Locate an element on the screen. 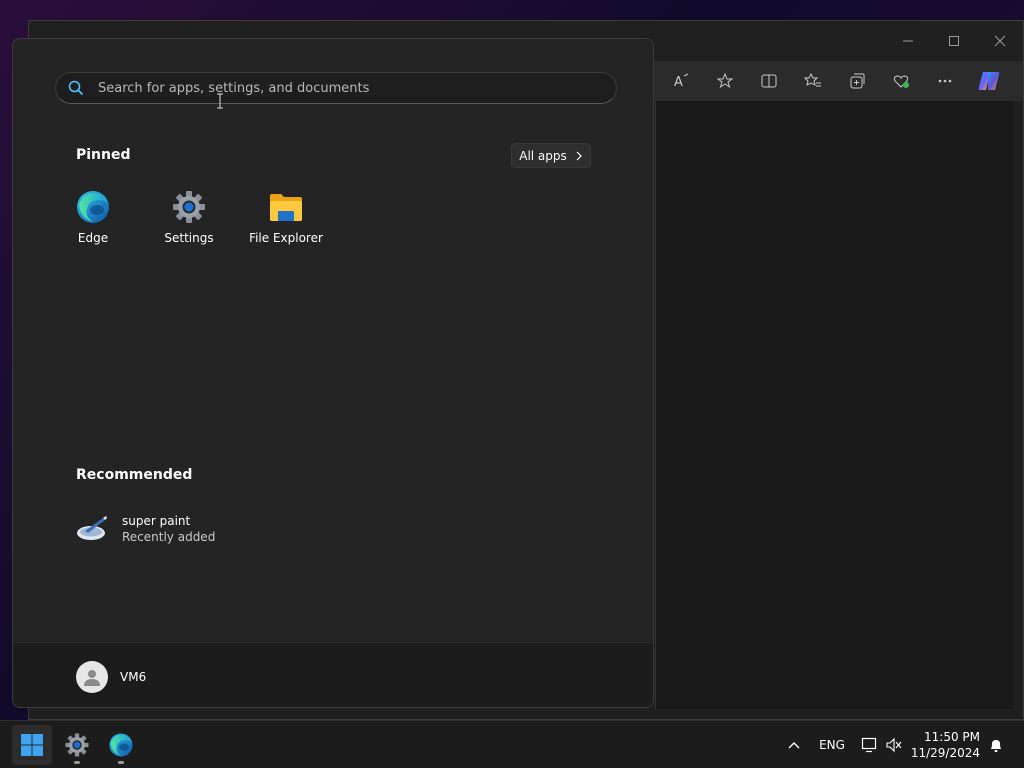 The image size is (1024, 768). avatar is located at coordinates (92, 677).